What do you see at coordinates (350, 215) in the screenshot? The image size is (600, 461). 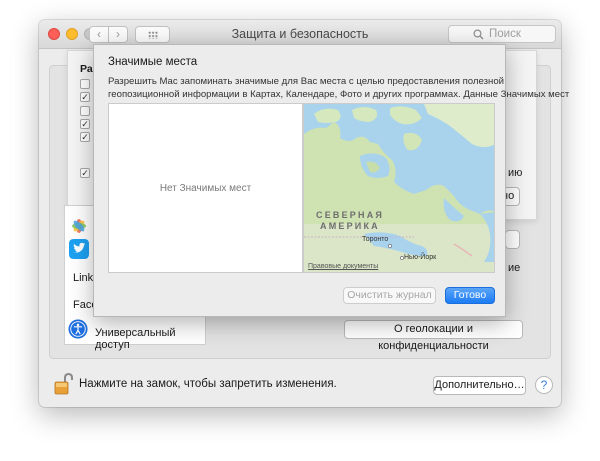 I see `map-region-label-line: СЕВЕРНАЯ` at bounding box center [350, 215].